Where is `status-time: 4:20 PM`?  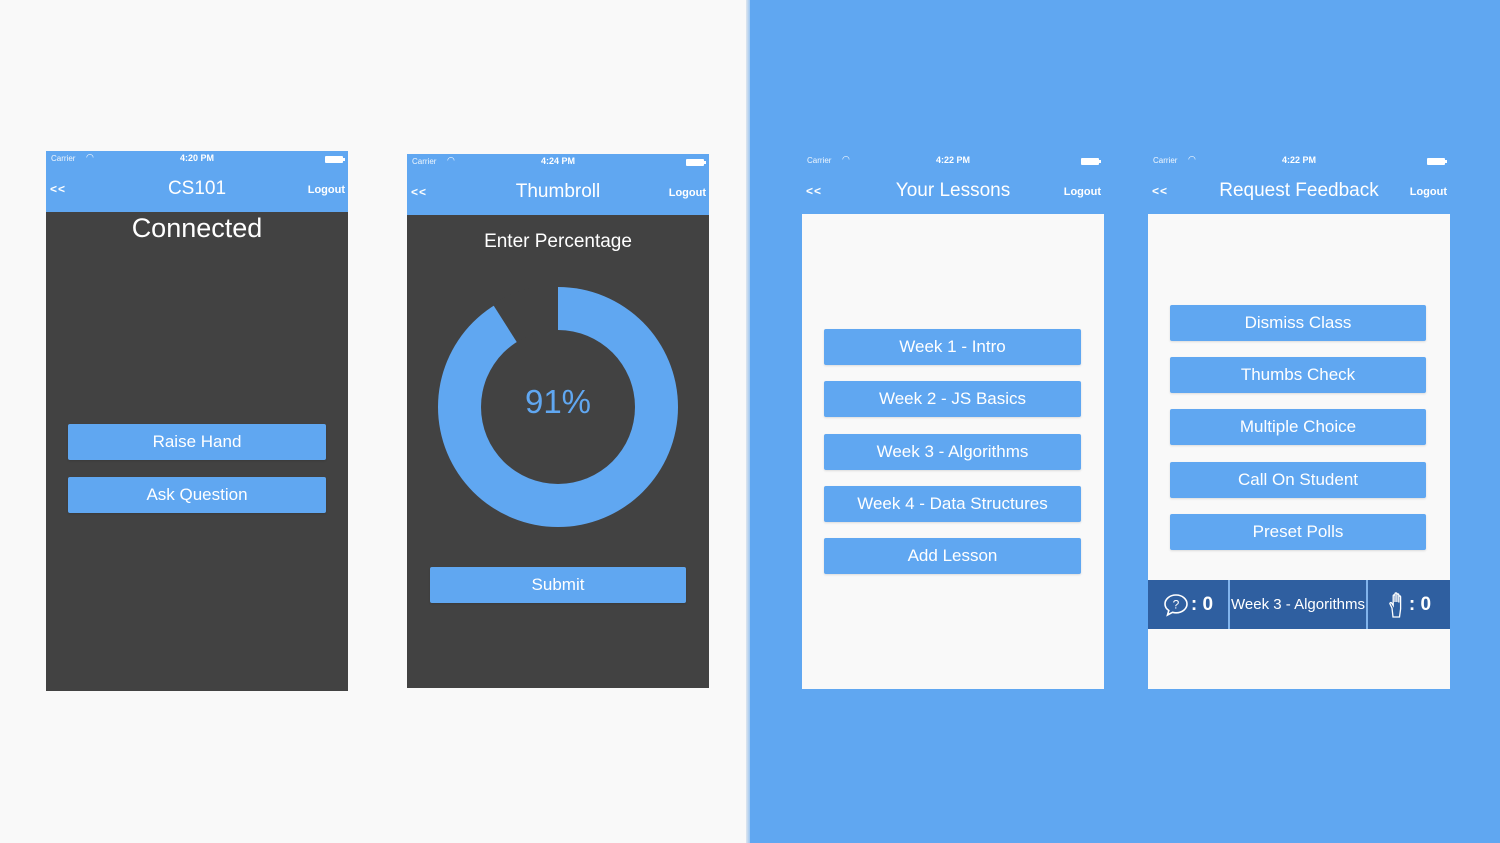
status-time: 4:20 PM is located at coordinates (196, 158).